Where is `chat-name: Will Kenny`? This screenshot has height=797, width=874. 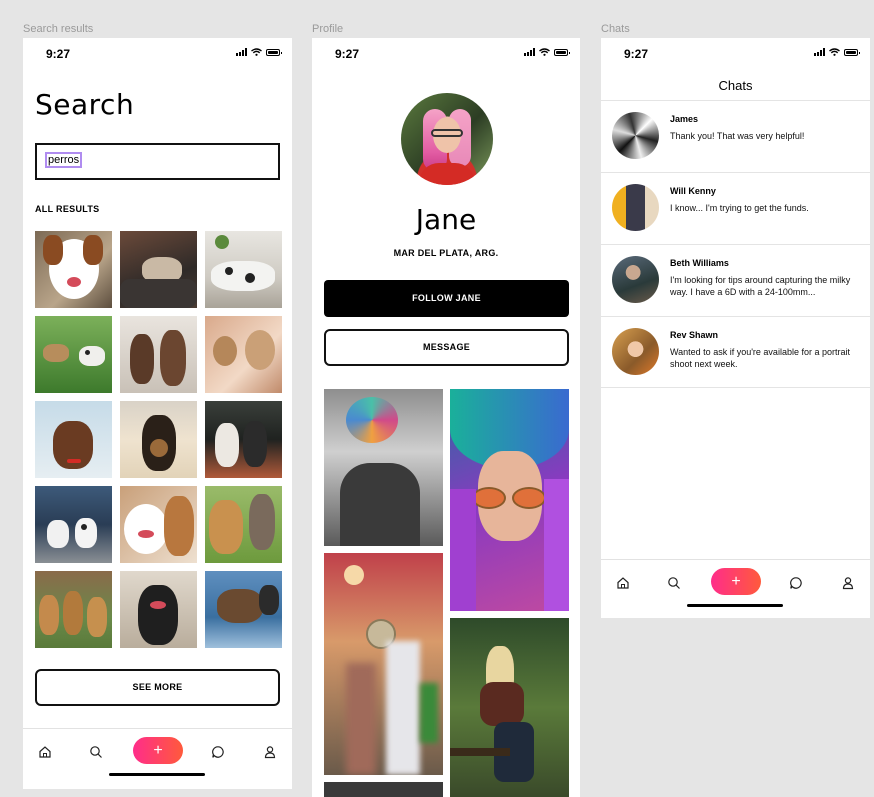 chat-name: Will Kenny is located at coordinates (693, 191).